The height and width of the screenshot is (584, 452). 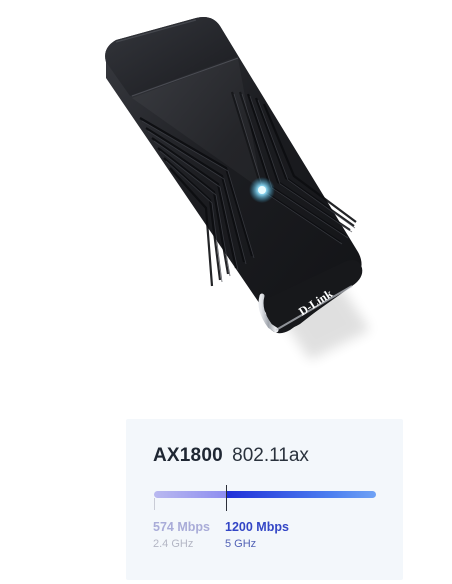 What do you see at coordinates (226, 498) in the screenshot?
I see `band-divider` at bounding box center [226, 498].